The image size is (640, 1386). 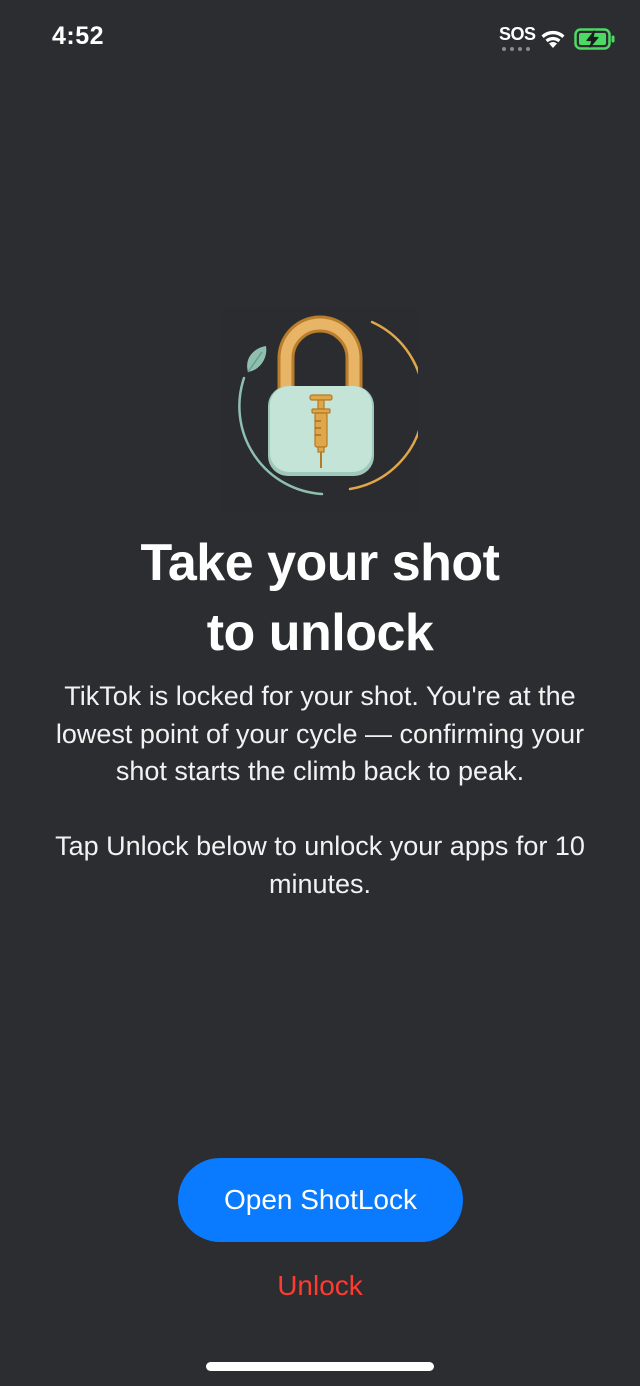 What do you see at coordinates (320, 598) in the screenshot?
I see `page-title: Take your shot to unlock` at bounding box center [320, 598].